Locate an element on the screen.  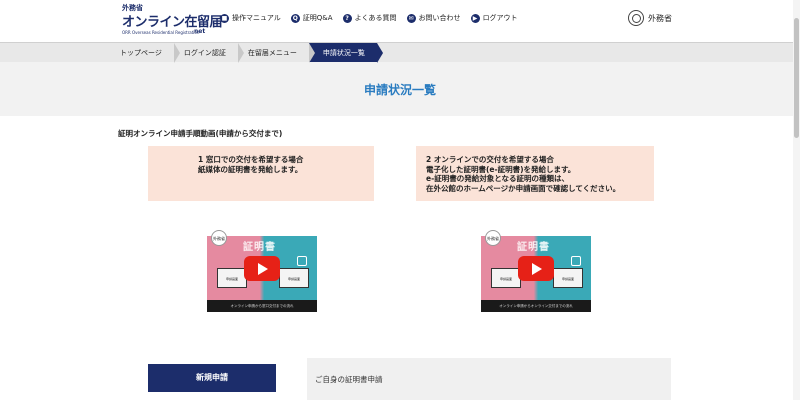
nav-qa-label: 証明Q&A is located at coordinates (317, 18).